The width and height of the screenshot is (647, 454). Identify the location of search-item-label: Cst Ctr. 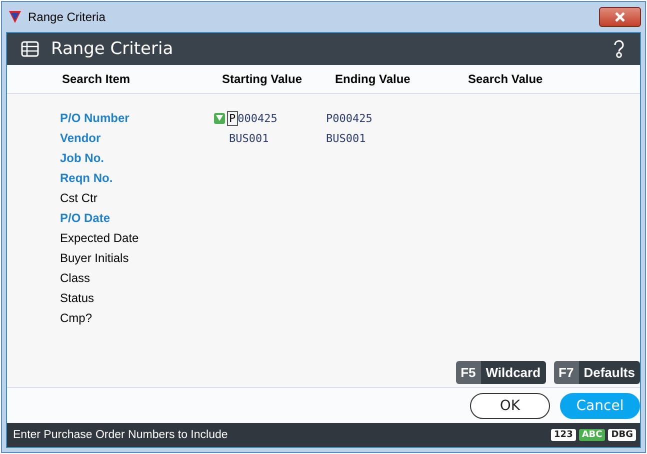
(79, 198).